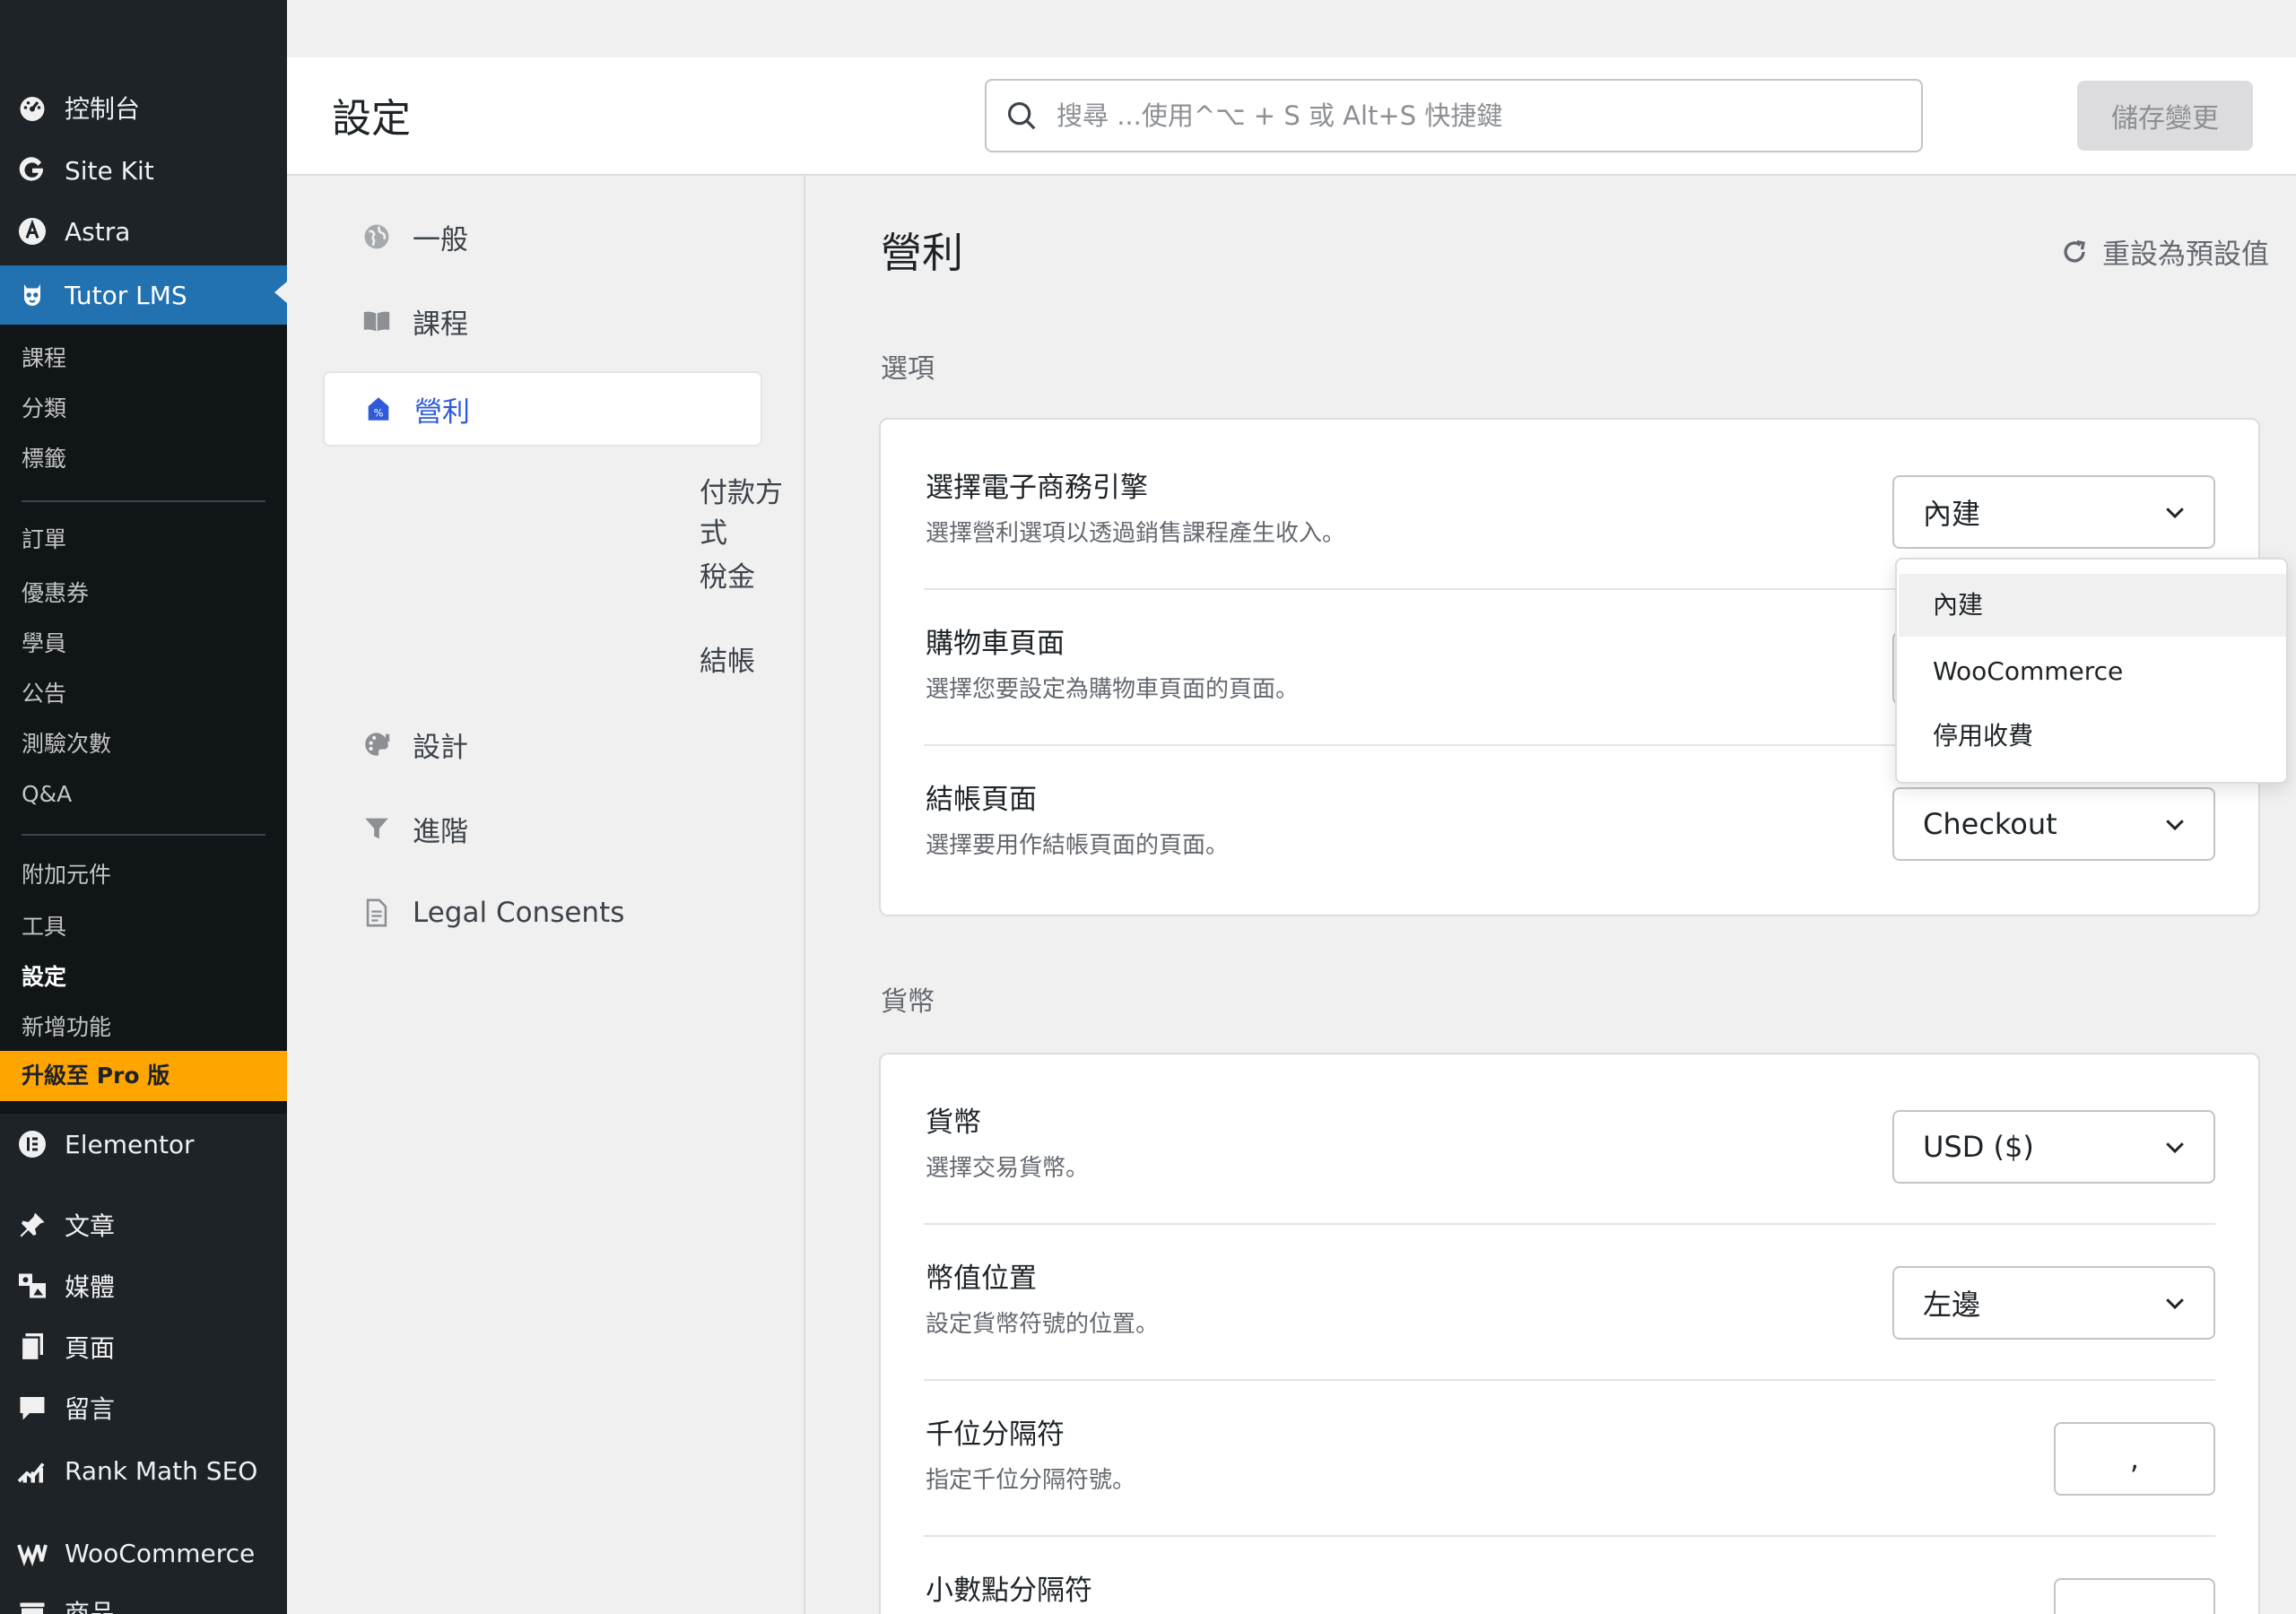  What do you see at coordinates (44, 694) in the screenshot?
I see `submenu-announcements: 公告` at bounding box center [44, 694].